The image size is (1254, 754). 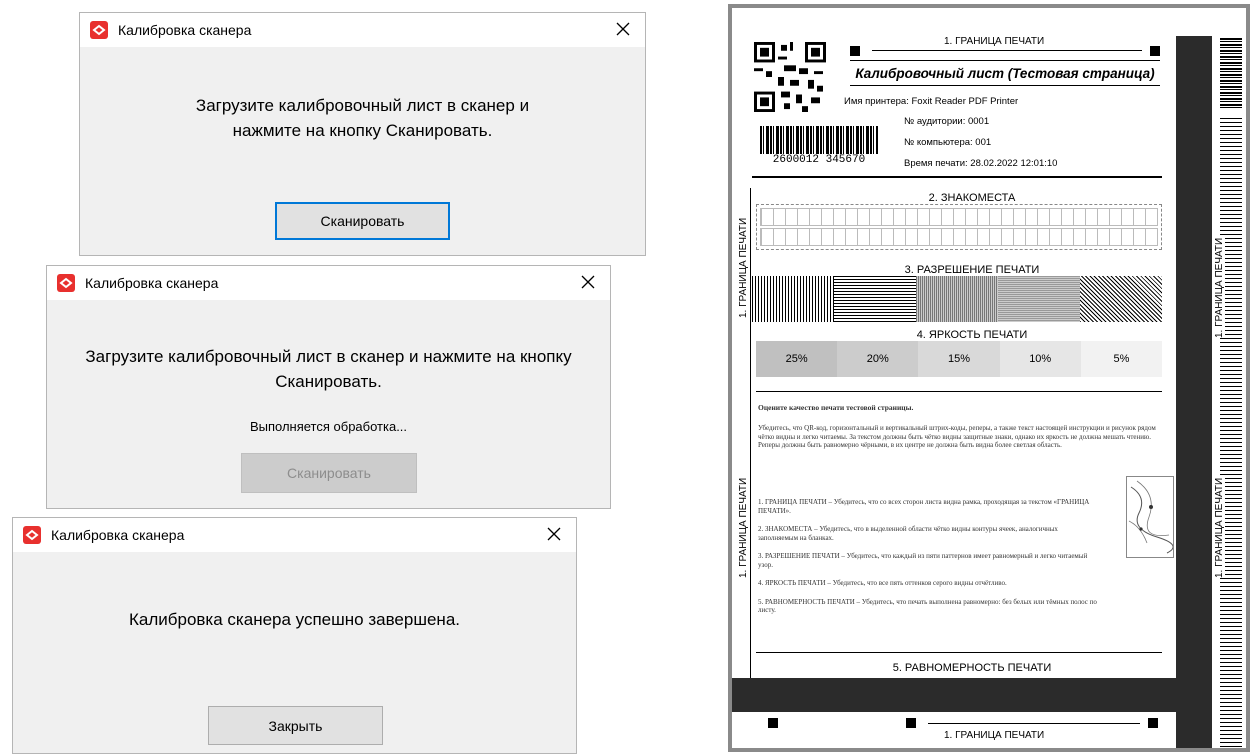 I want to click on computer-number: № компьютера: 001, so click(x=948, y=142).